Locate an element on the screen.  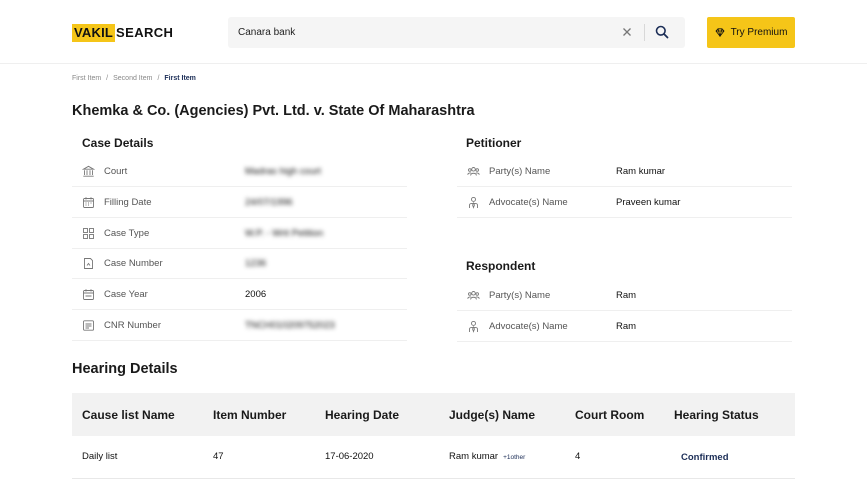
hearing-details-title: Hearing Details is located at coordinates (125, 369).